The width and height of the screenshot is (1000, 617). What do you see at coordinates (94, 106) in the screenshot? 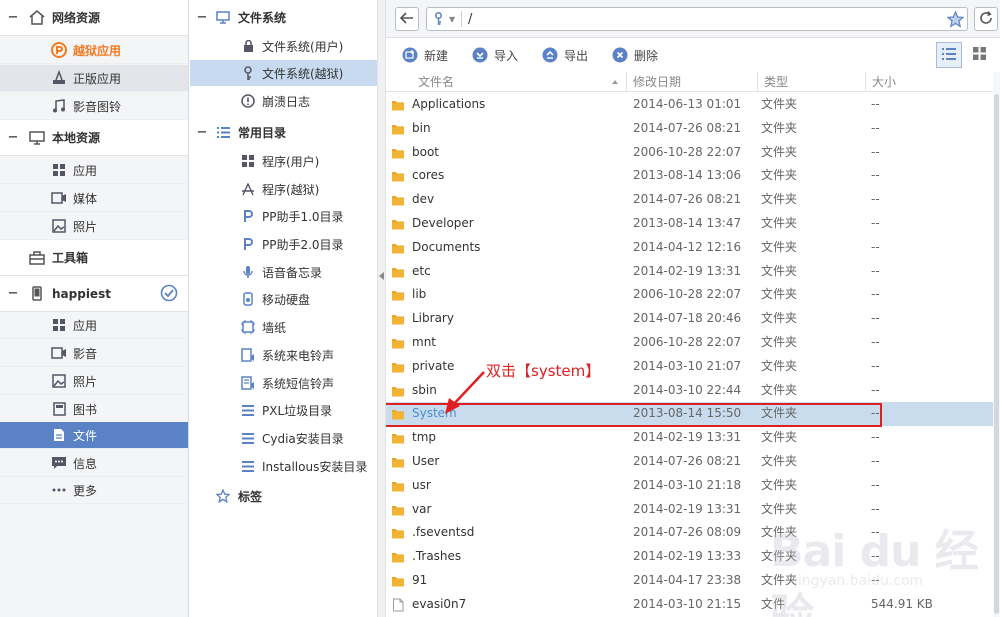
I see `sidebar-item-media-ringtones: 影音图铃` at bounding box center [94, 106].